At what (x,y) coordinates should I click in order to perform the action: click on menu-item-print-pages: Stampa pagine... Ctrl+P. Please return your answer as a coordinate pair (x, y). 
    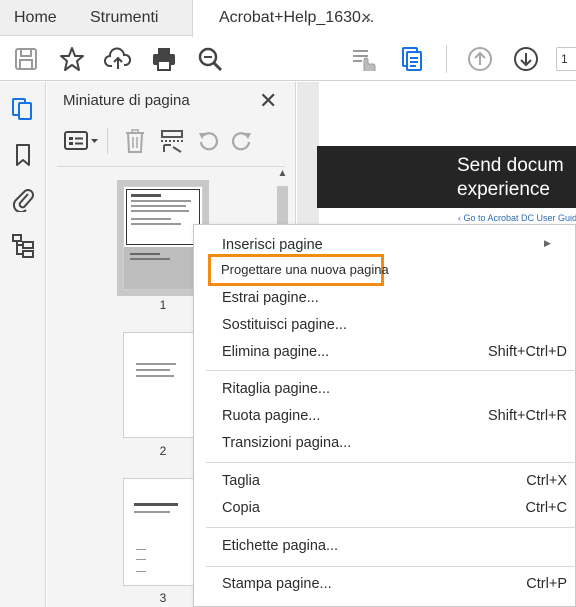
    Looking at the image, I should click on (385, 585).